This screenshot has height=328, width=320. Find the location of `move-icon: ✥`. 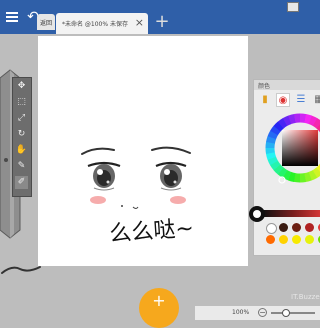

move-icon: ✥ is located at coordinates (21, 86).